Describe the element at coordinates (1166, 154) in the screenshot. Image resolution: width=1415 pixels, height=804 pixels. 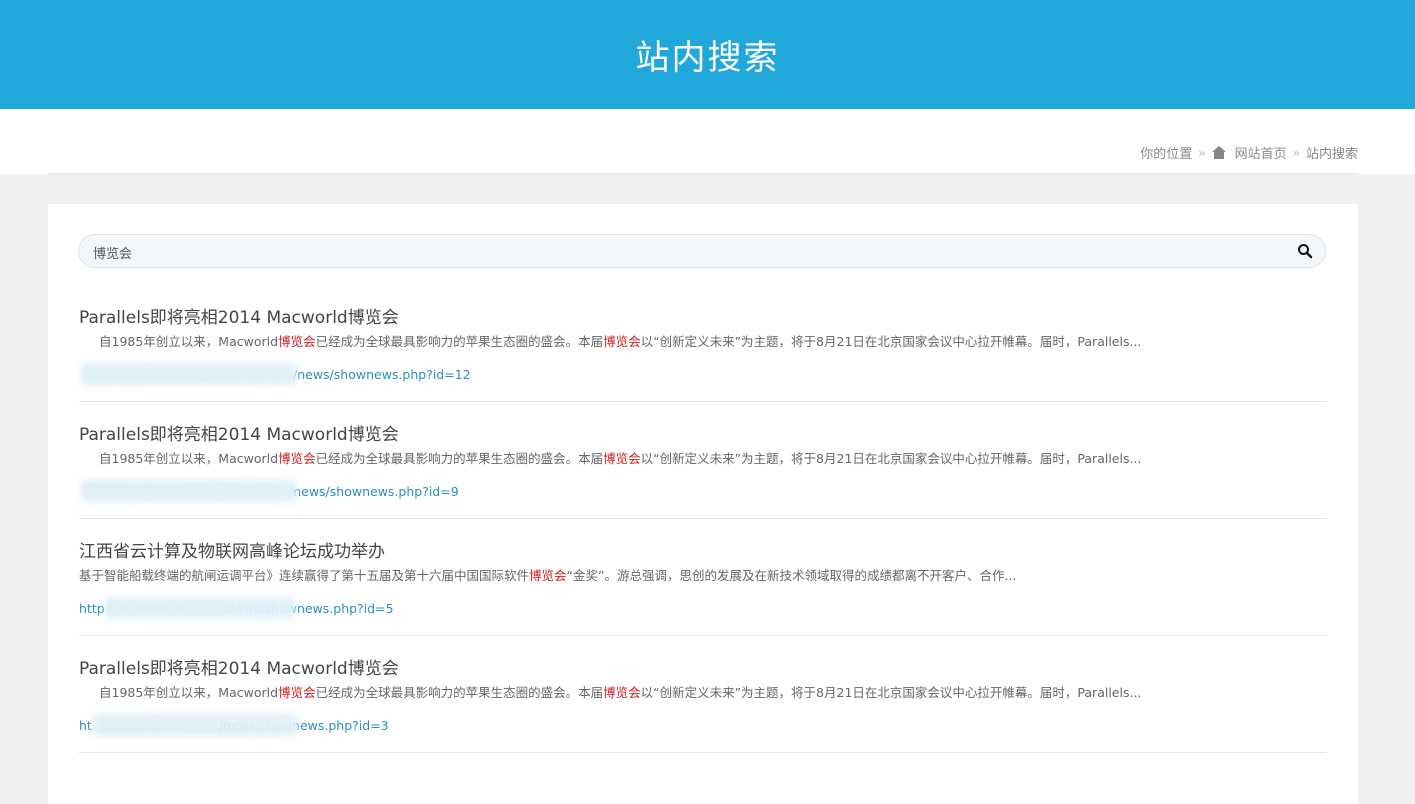
I see `breadcrumb-prefix: 你的位置` at that location.